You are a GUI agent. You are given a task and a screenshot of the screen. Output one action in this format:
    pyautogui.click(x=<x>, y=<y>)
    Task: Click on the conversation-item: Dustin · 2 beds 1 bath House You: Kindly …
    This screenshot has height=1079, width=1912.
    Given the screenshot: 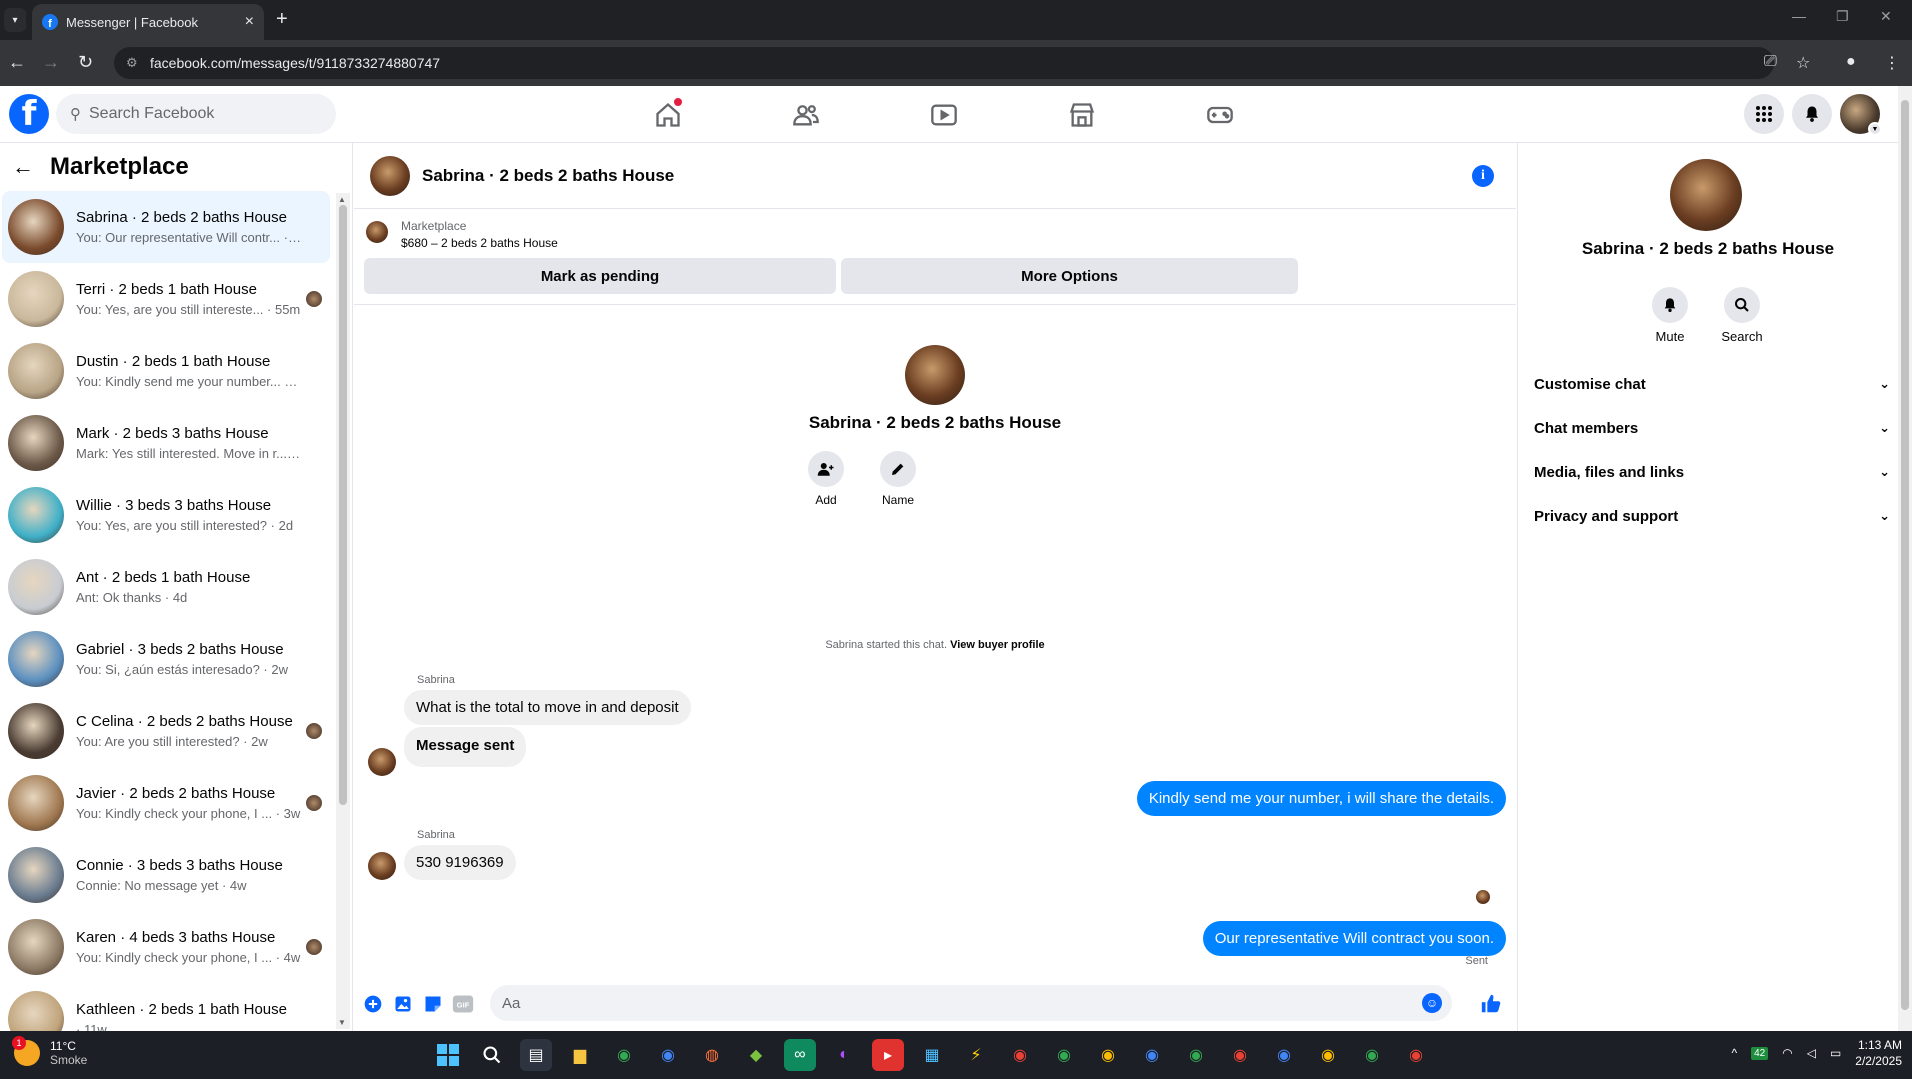 What is the action you would take?
    pyautogui.click(x=166, y=371)
    